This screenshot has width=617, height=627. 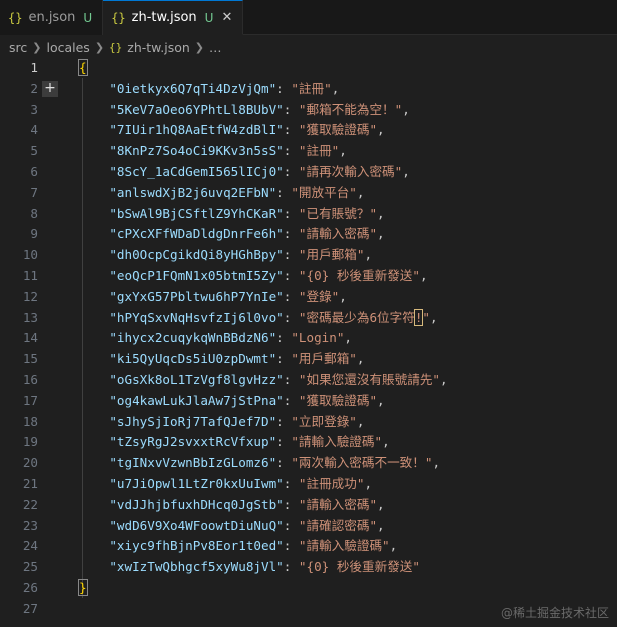 I want to click on code-line: 17 "og4kawLukJlaAw7jStPna": "獲取驗證碼",, so click(x=308, y=401).